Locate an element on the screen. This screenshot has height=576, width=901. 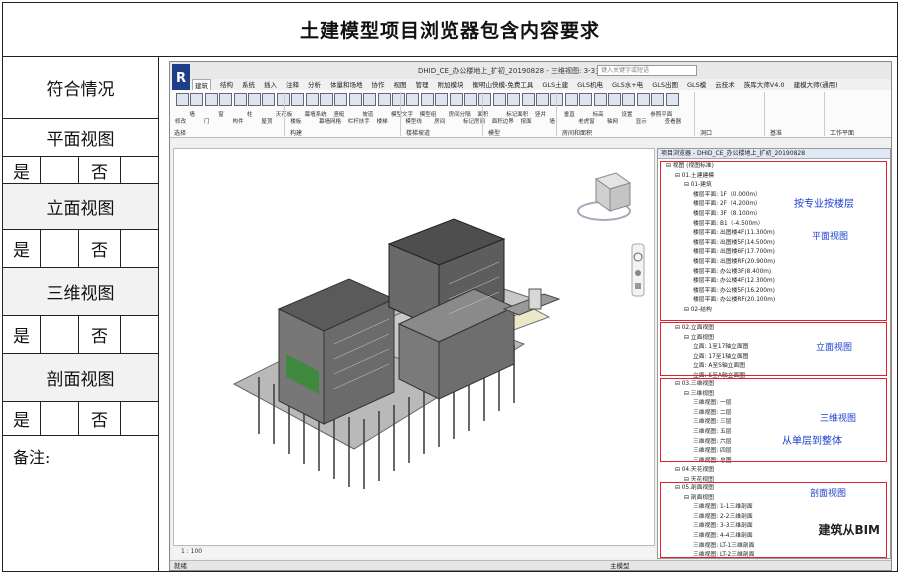
ribbon-button-label: 老虎窗 is located at coordinates (586, 121).